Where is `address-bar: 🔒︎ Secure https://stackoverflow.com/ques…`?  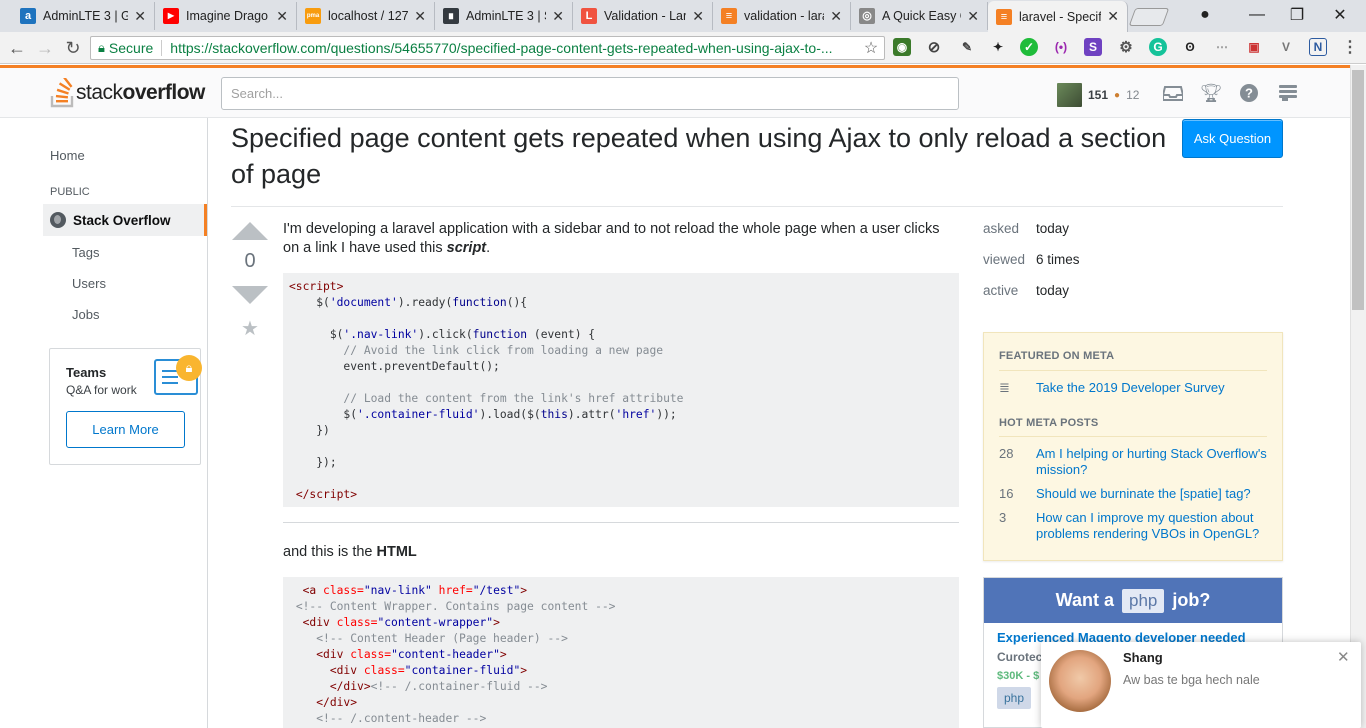
address-bar: 🔒︎ Secure https://stackoverflow.com/ques… is located at coordinates (487, 48).